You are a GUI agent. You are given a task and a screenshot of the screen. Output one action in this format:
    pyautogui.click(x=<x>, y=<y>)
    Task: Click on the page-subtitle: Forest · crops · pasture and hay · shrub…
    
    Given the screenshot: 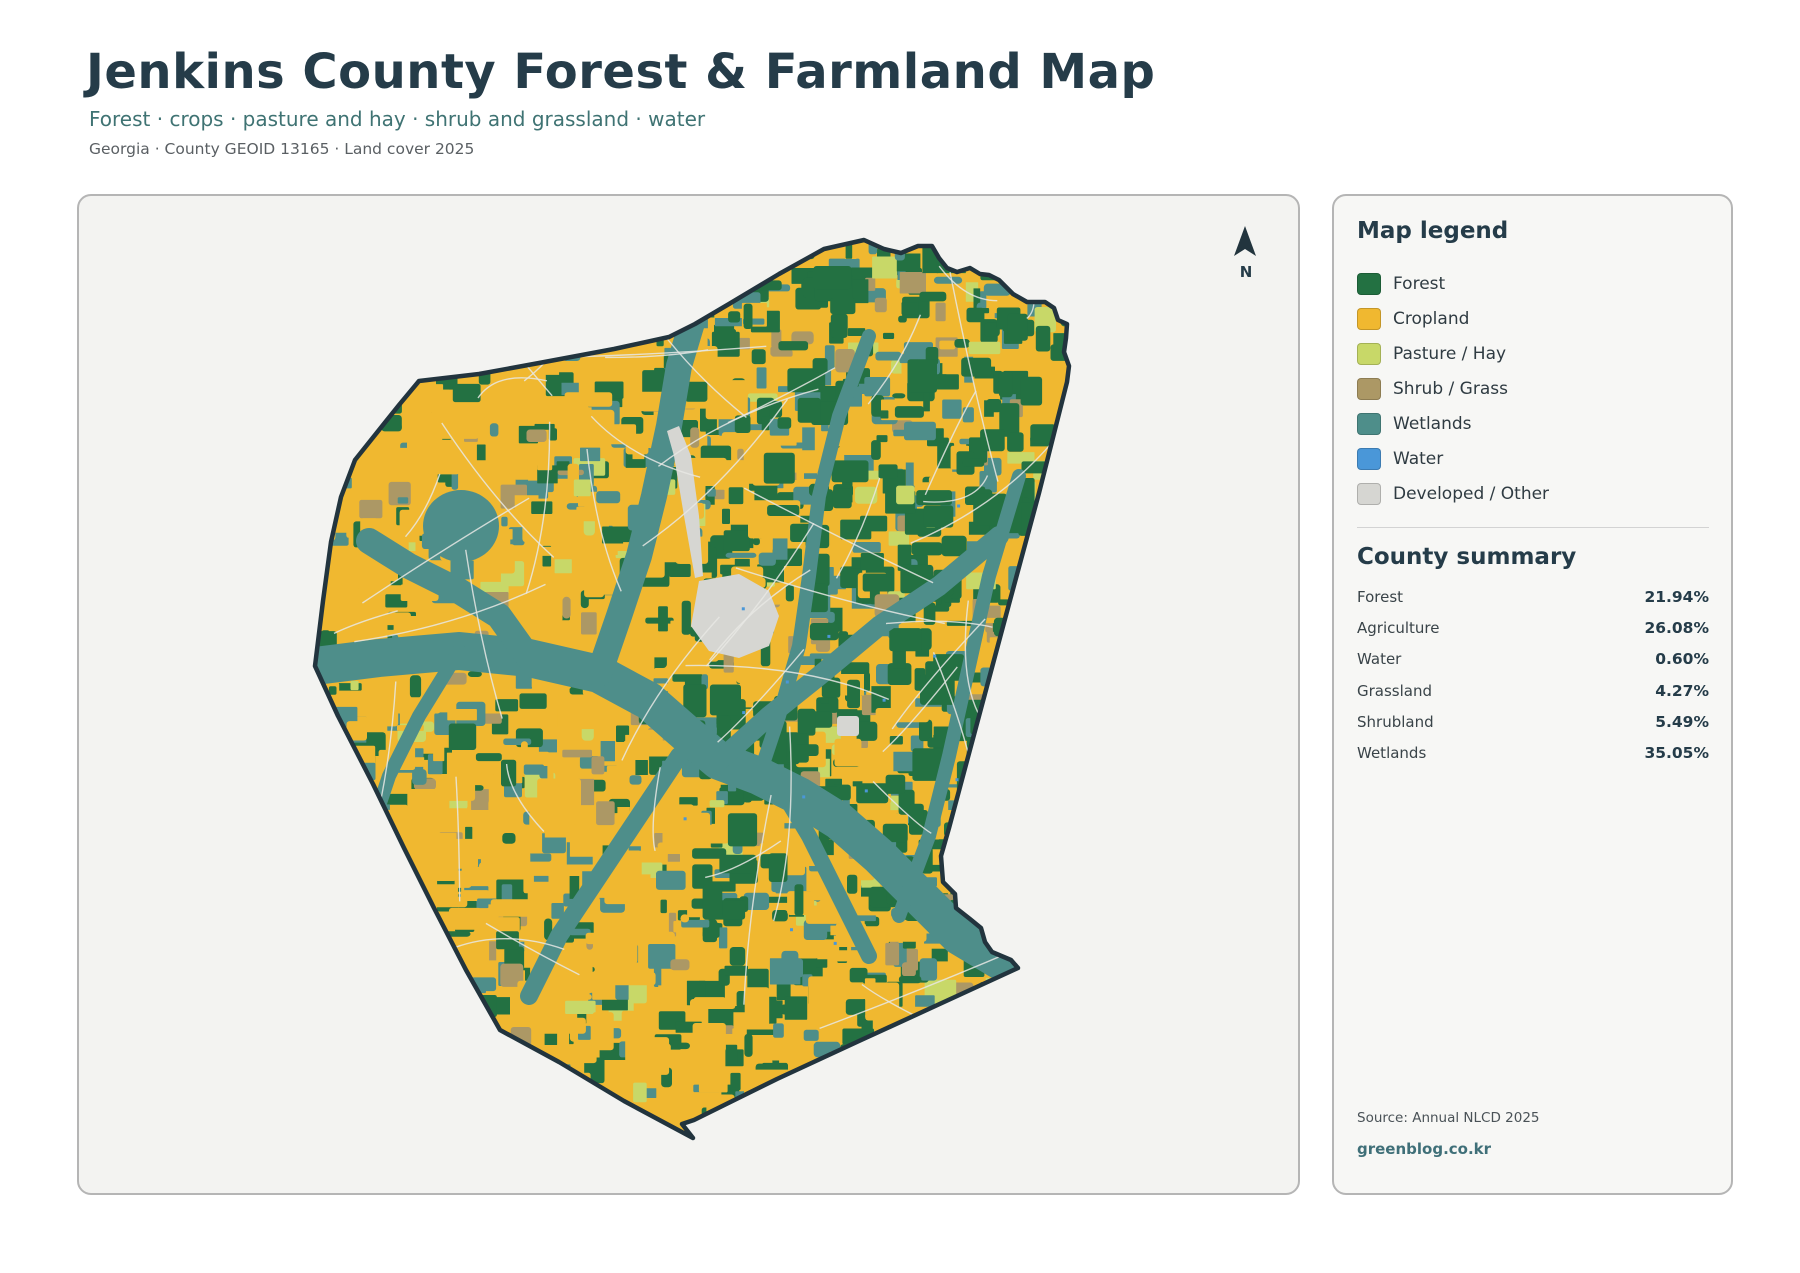 What is the action you would take?
    pyautogui.click(x=397, y=119)
    